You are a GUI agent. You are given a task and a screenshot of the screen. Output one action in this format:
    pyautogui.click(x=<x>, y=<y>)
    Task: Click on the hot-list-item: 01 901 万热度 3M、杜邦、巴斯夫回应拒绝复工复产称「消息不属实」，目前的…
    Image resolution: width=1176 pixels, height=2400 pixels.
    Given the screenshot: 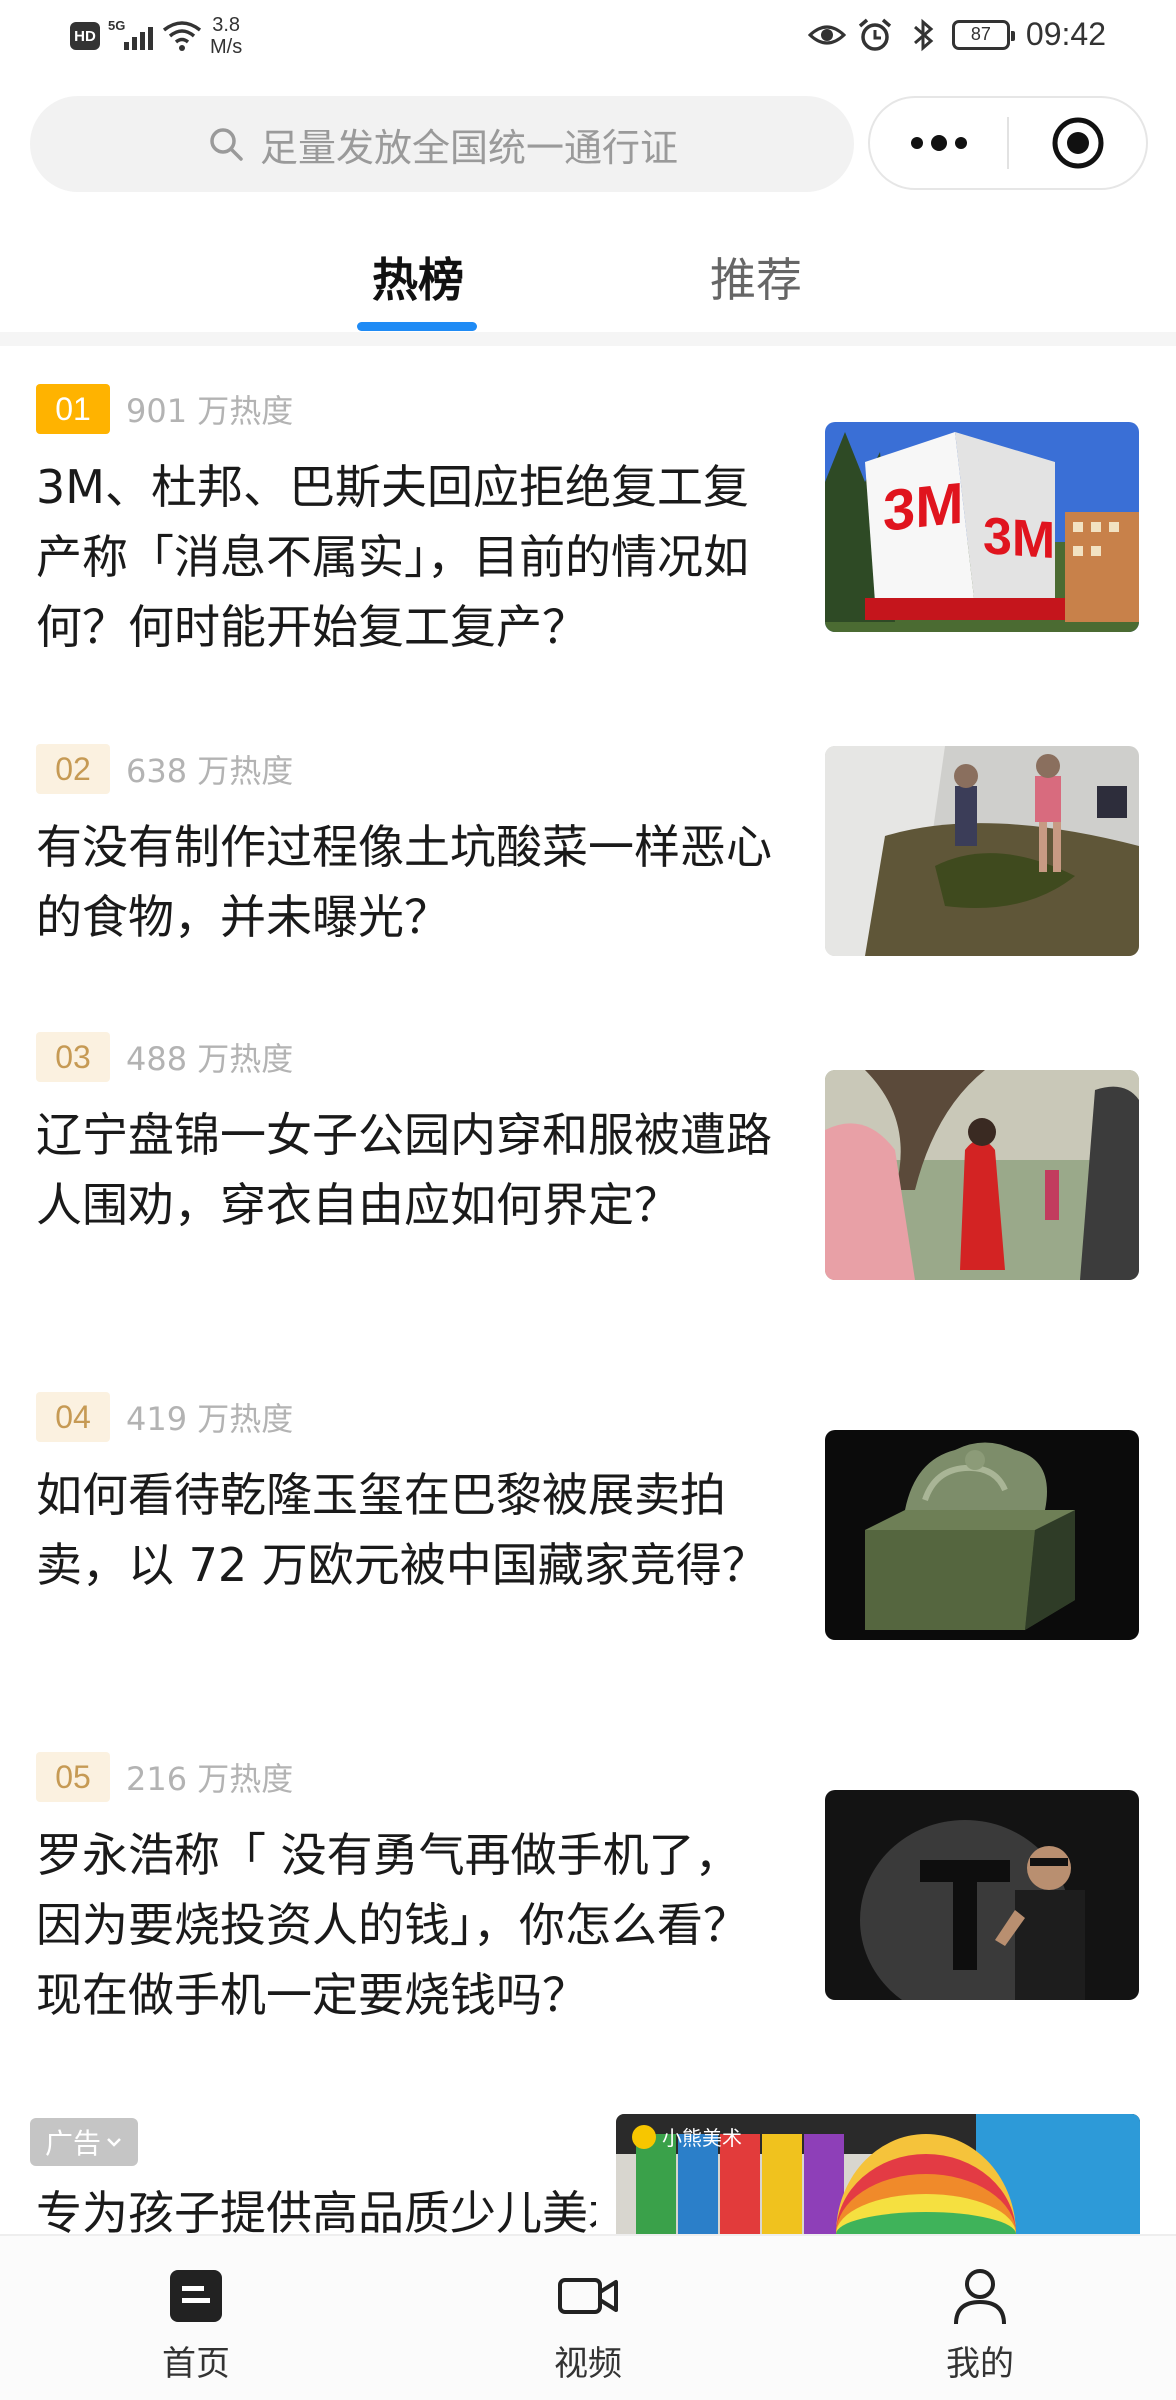 What is the action you would take?
    pyautogui.click(x=588, y=534)
    